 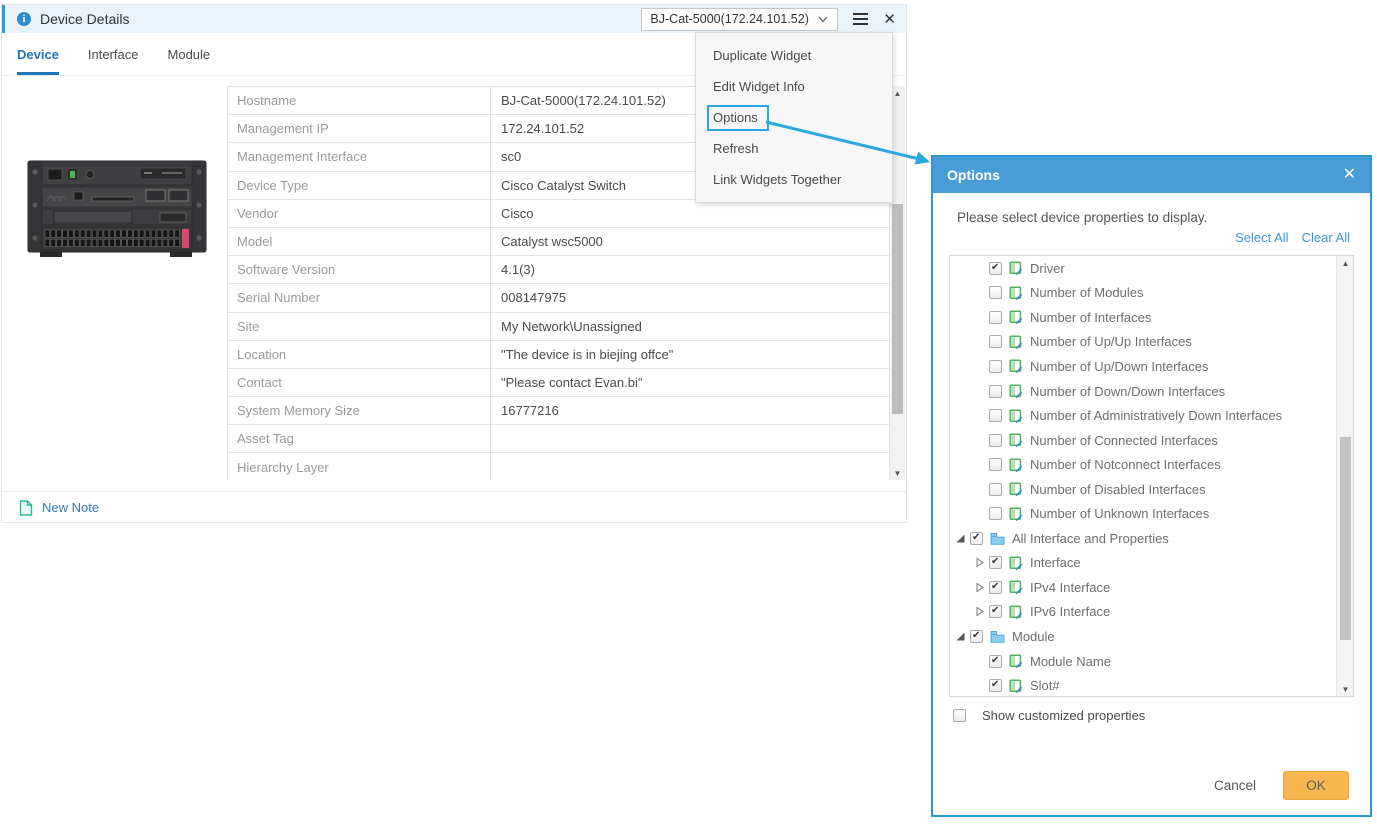 What do you see at coordinates (860, 19) in the screenshot?
I see `widget-menu-icon` at bounding box center [860, 19].